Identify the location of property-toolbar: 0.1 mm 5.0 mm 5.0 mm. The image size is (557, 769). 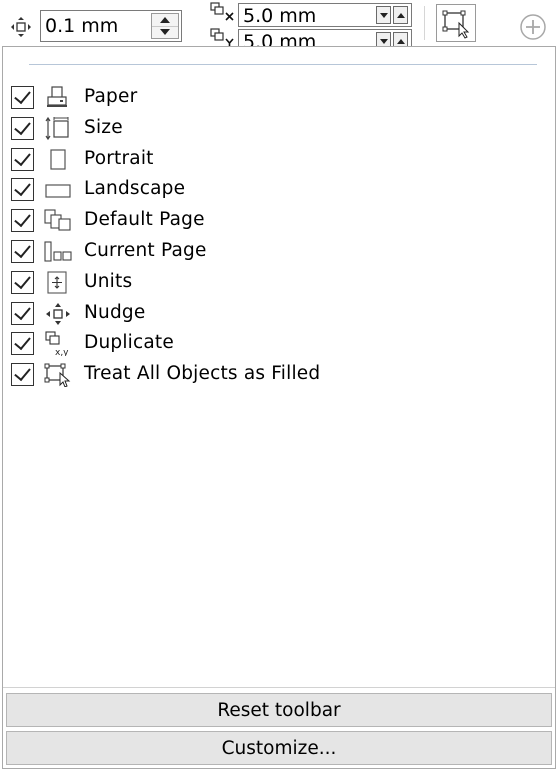
(278, 26).